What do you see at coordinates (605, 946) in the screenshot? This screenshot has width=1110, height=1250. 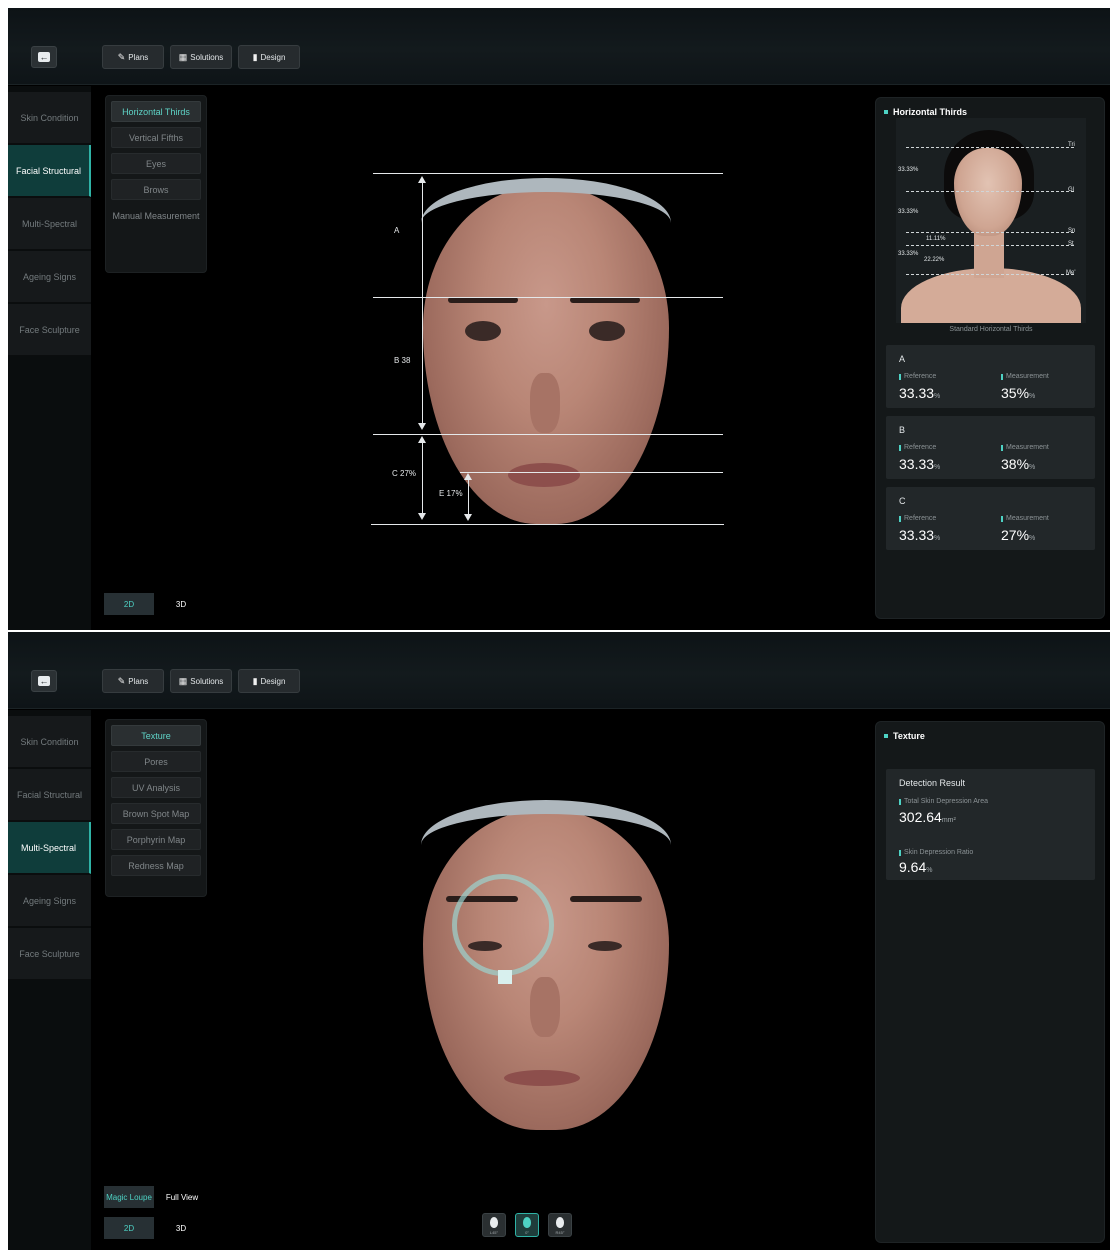 I see `right-eye` at bounding box center [605, 946].